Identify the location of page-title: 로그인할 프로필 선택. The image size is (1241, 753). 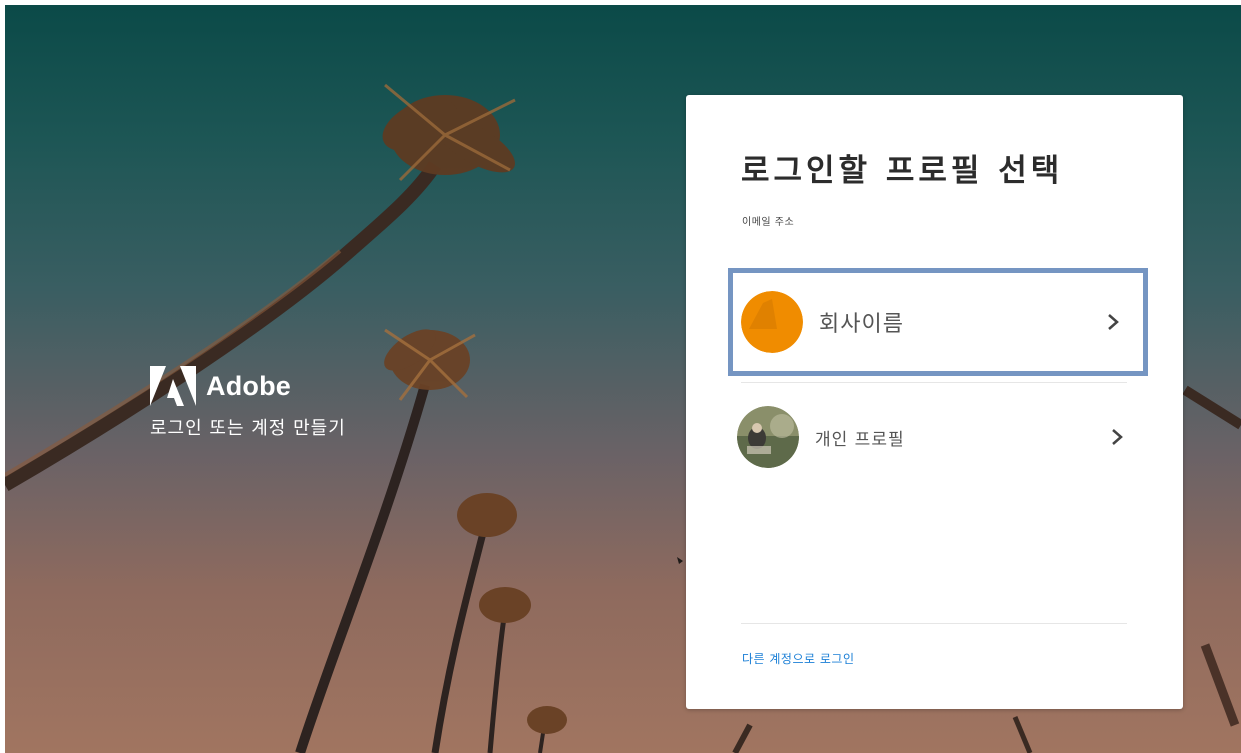
(902, 171).